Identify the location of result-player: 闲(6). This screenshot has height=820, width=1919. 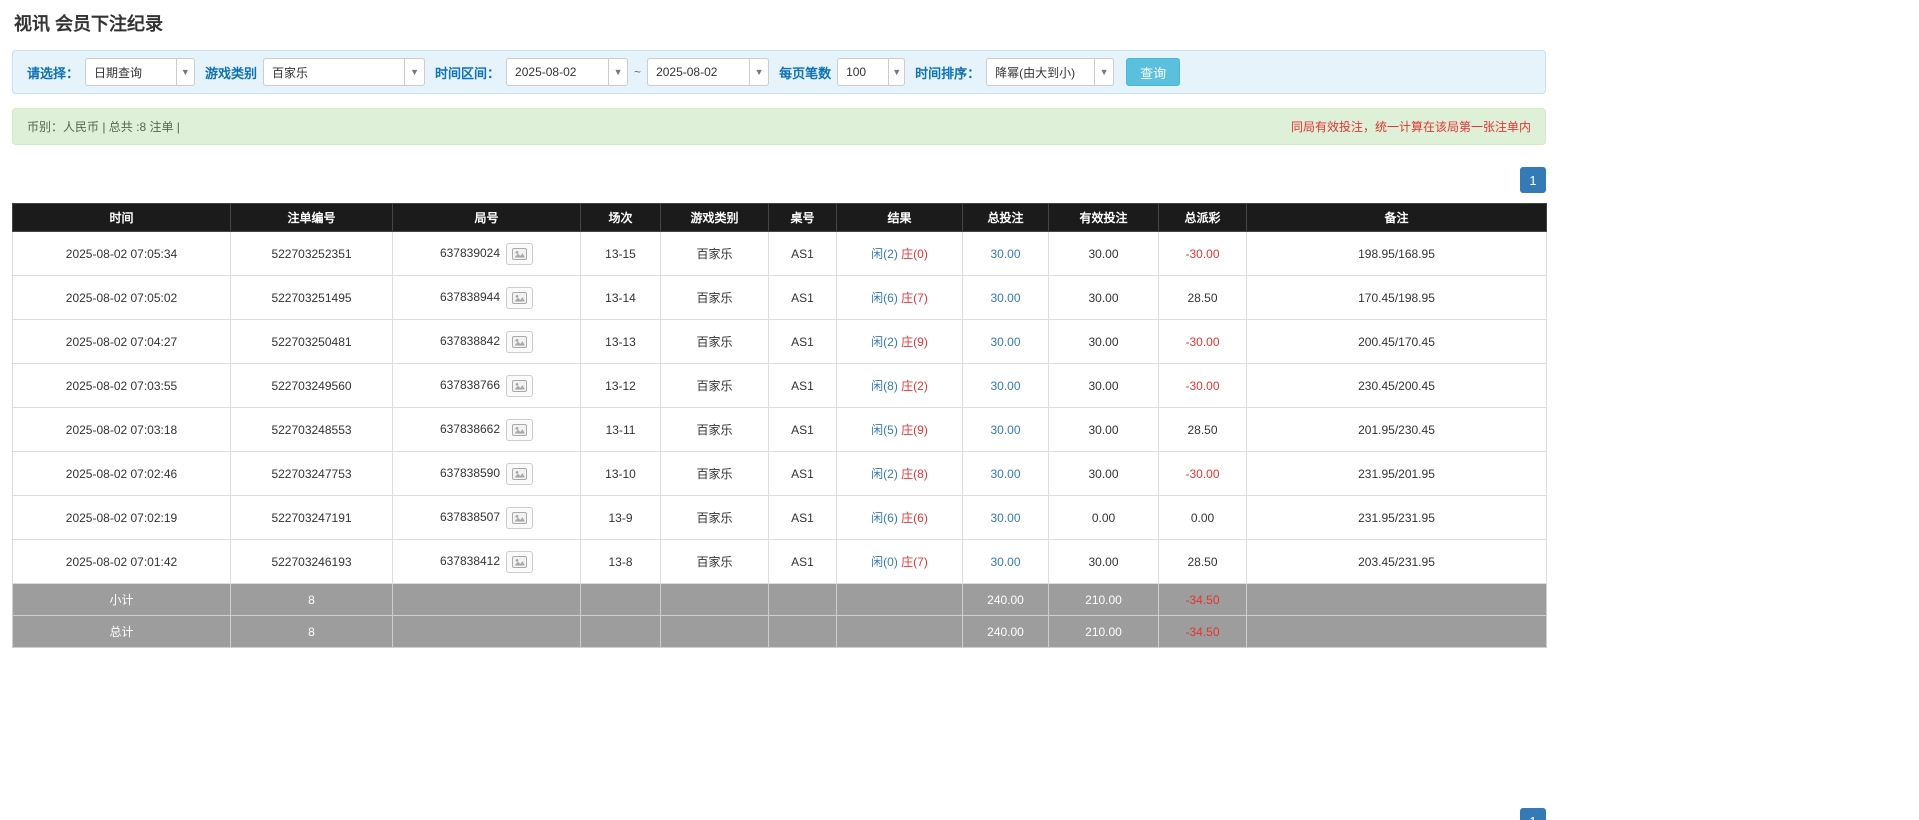
(884, 298).